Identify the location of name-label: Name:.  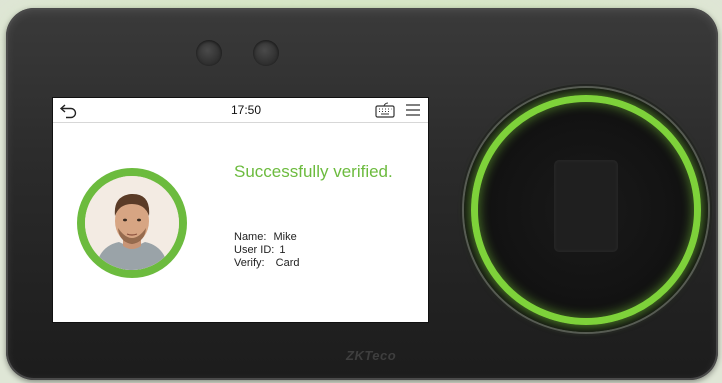
(250, 237).